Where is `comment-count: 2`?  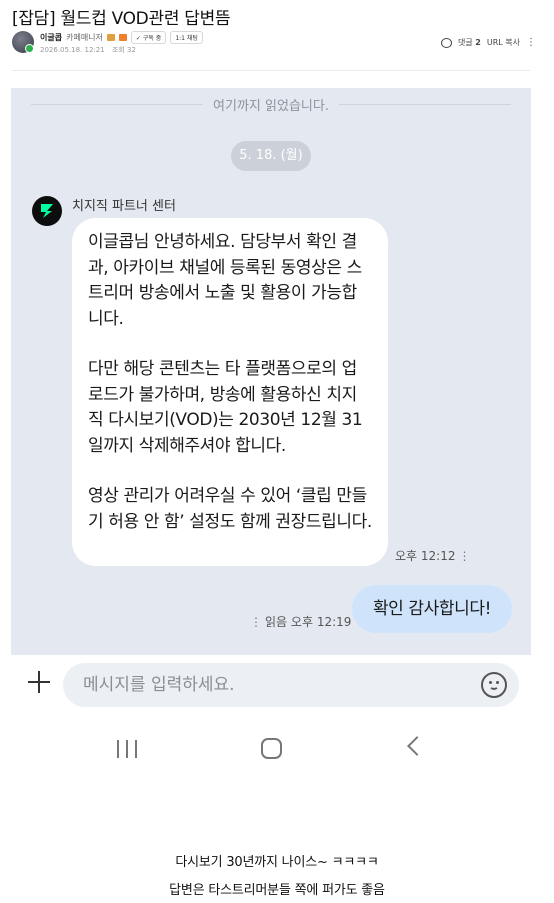 comment-count: 2 is located at coordinates (478, 42).